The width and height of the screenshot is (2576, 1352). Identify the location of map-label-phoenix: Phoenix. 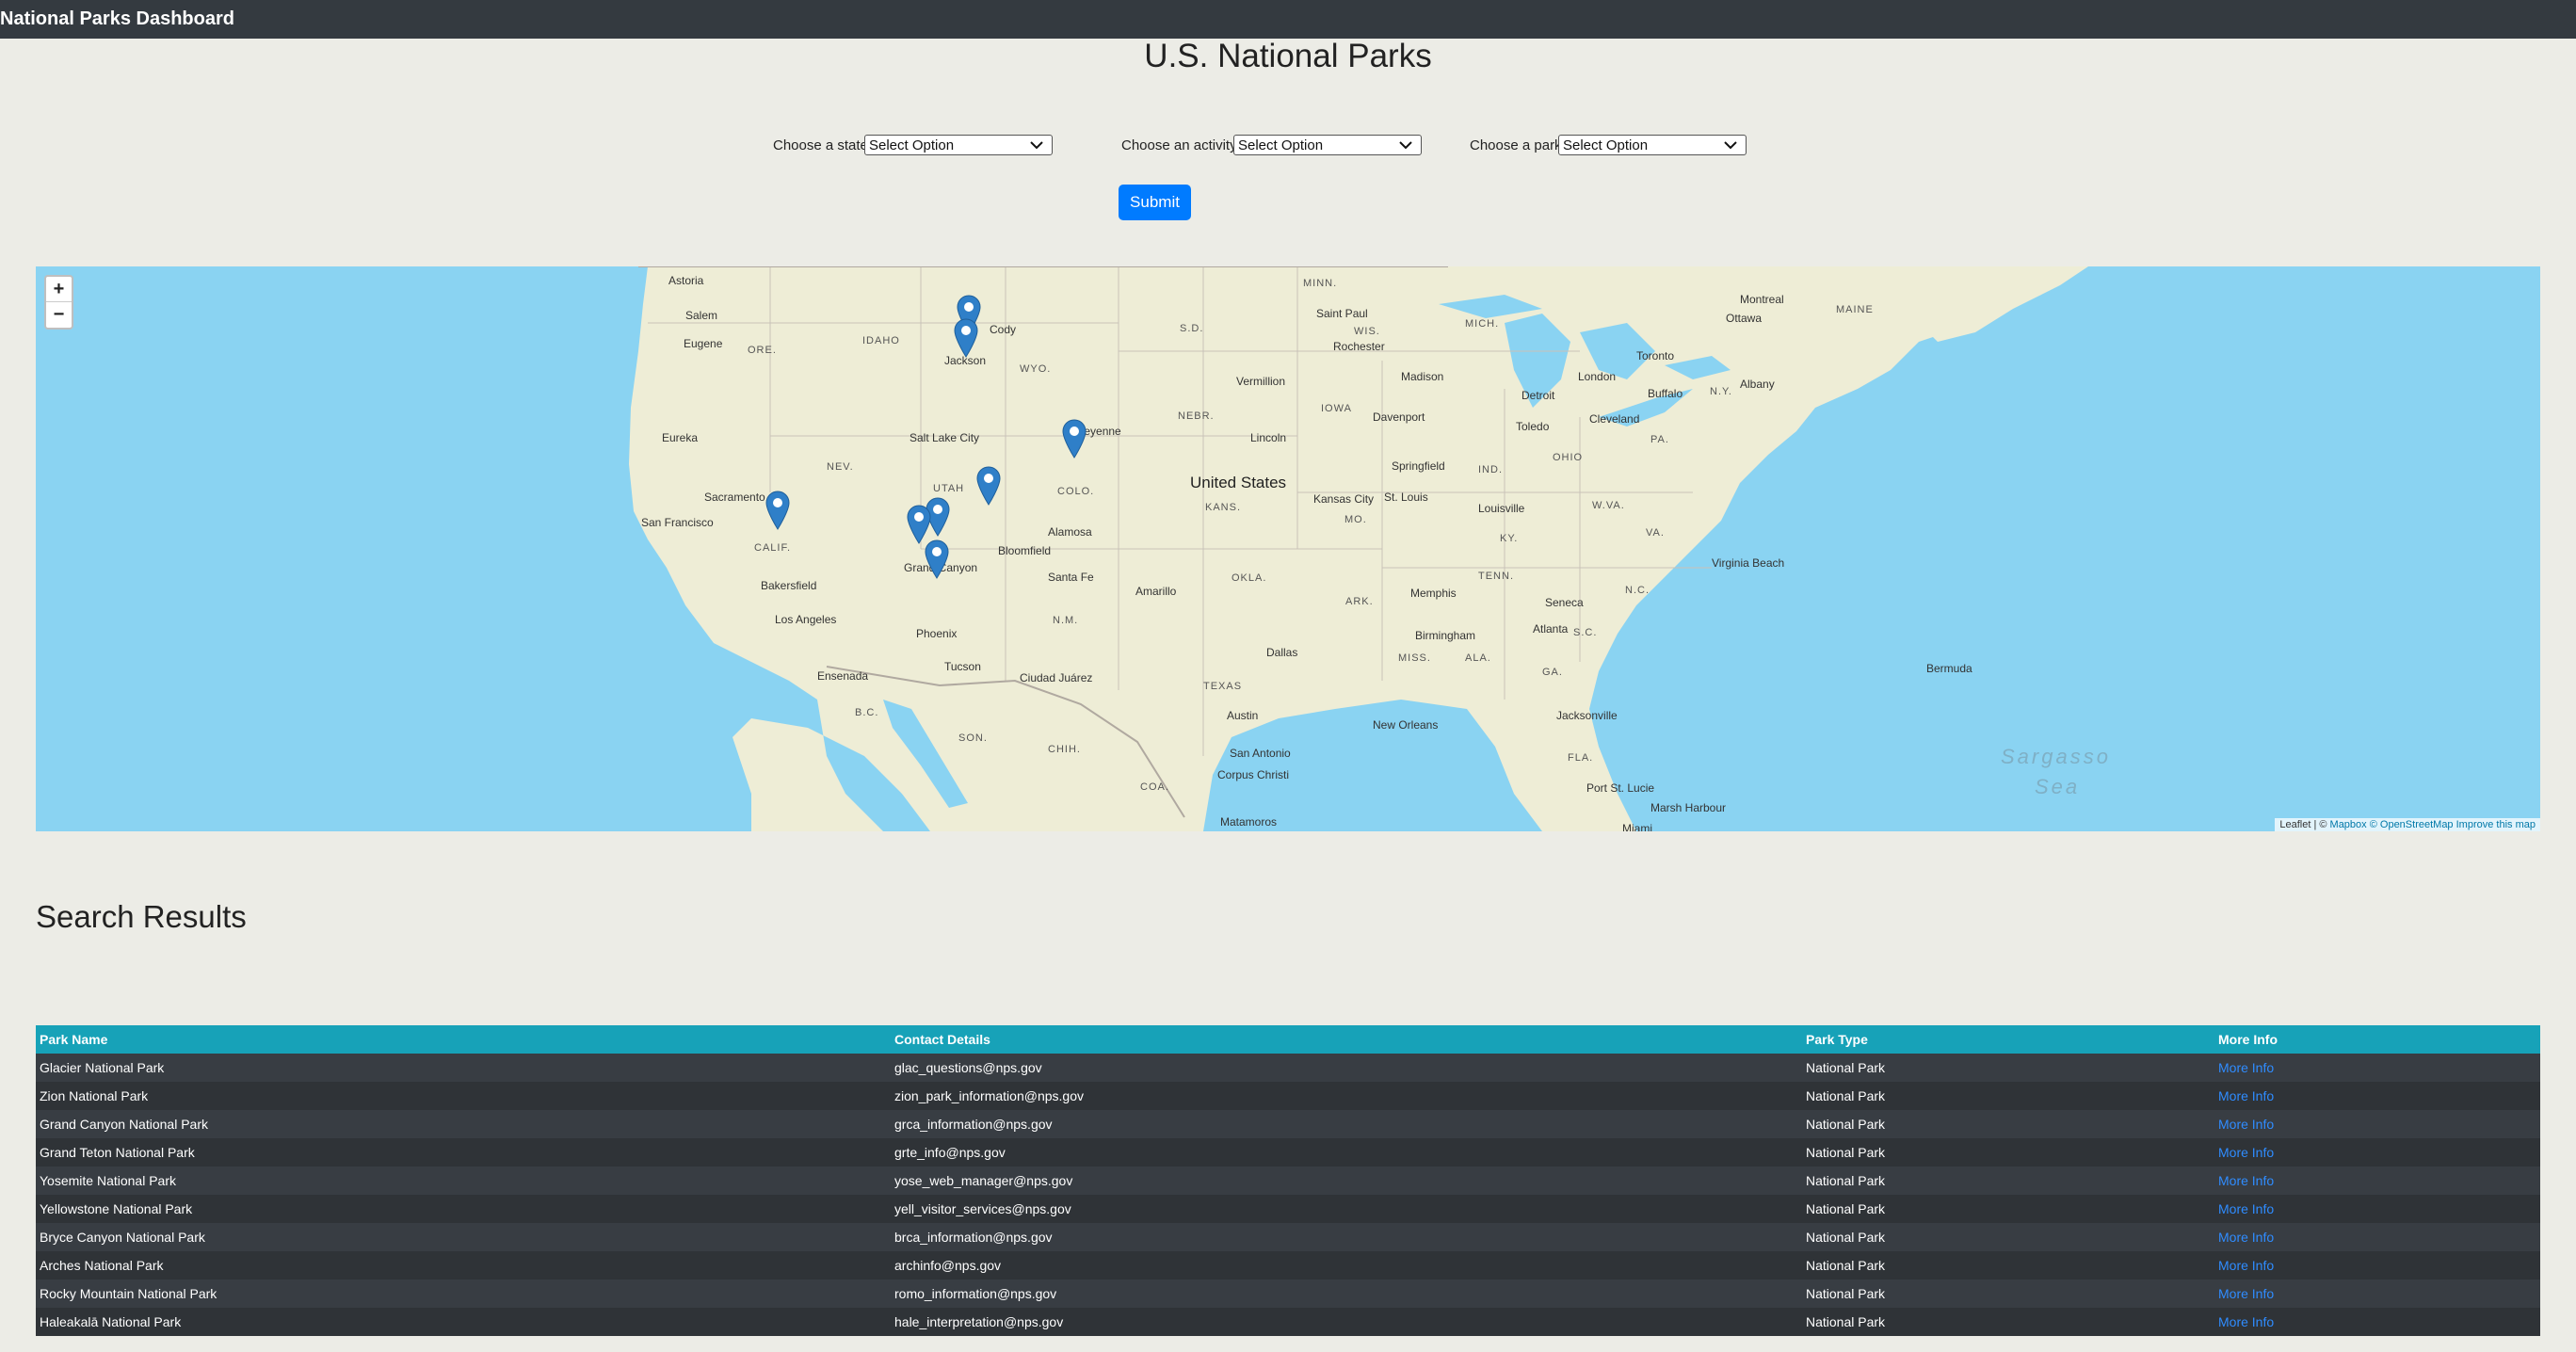
(937, 633).